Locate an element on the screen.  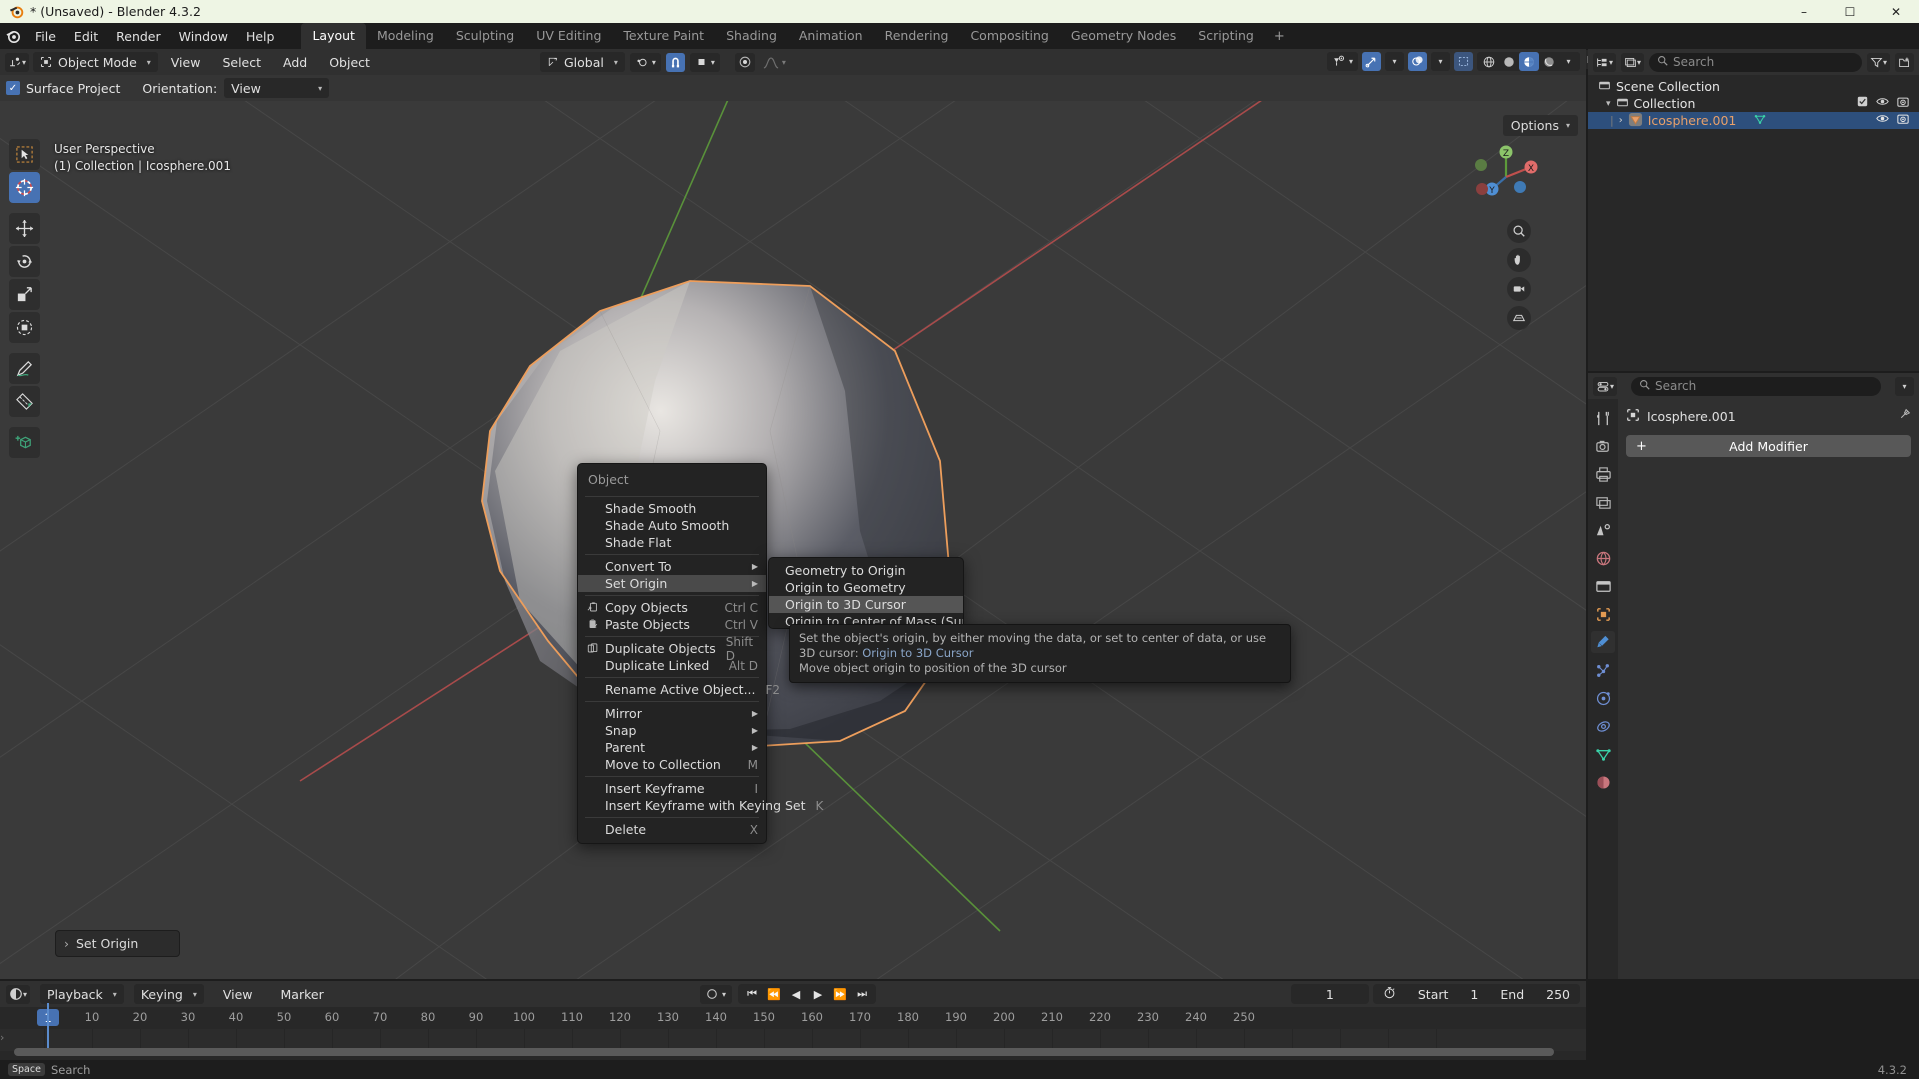
frame-range-fields: Start 1 End 250 is located at coordinates (1476, 994).